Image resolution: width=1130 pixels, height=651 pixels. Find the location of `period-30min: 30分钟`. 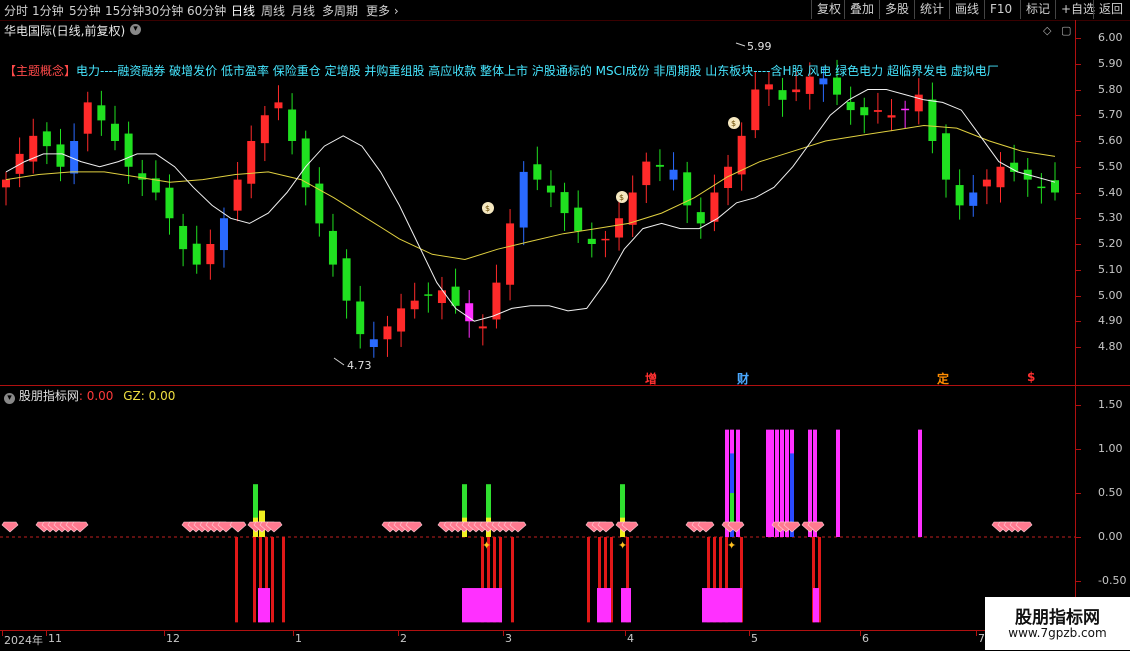

period-30min: 30分钟 is located at coordinates (163, 10).